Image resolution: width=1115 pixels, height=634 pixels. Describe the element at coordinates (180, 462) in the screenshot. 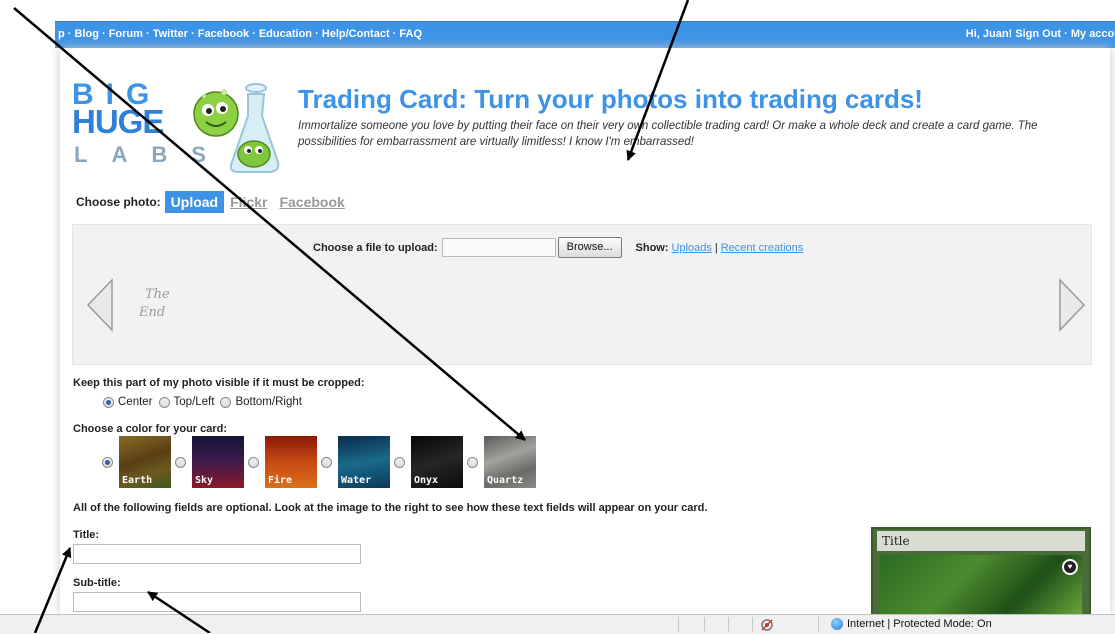

I see `color-sky-radio` at that location.